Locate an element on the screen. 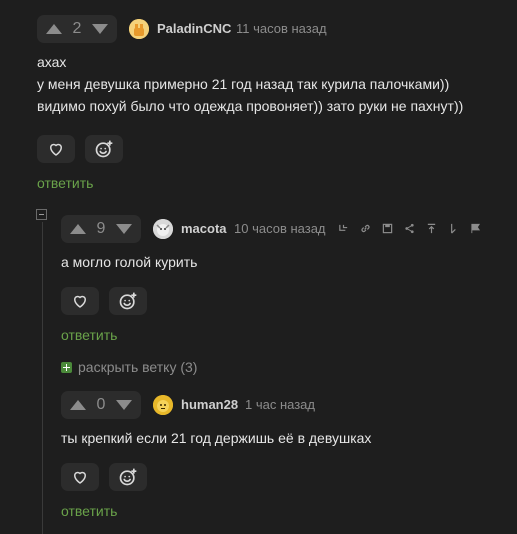 The height and width of the screenshot is (534, 517). avatar-human28-icon is located at coordinates (163, 405).